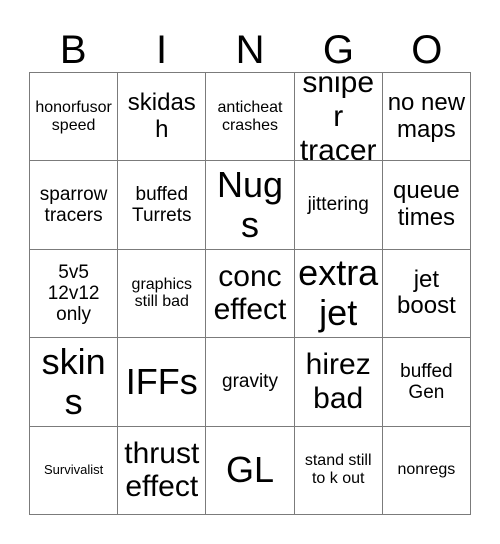 This screenshot has width=500, height=544. I want to click on bingo-cell: hirez bad, so click(338, 382).